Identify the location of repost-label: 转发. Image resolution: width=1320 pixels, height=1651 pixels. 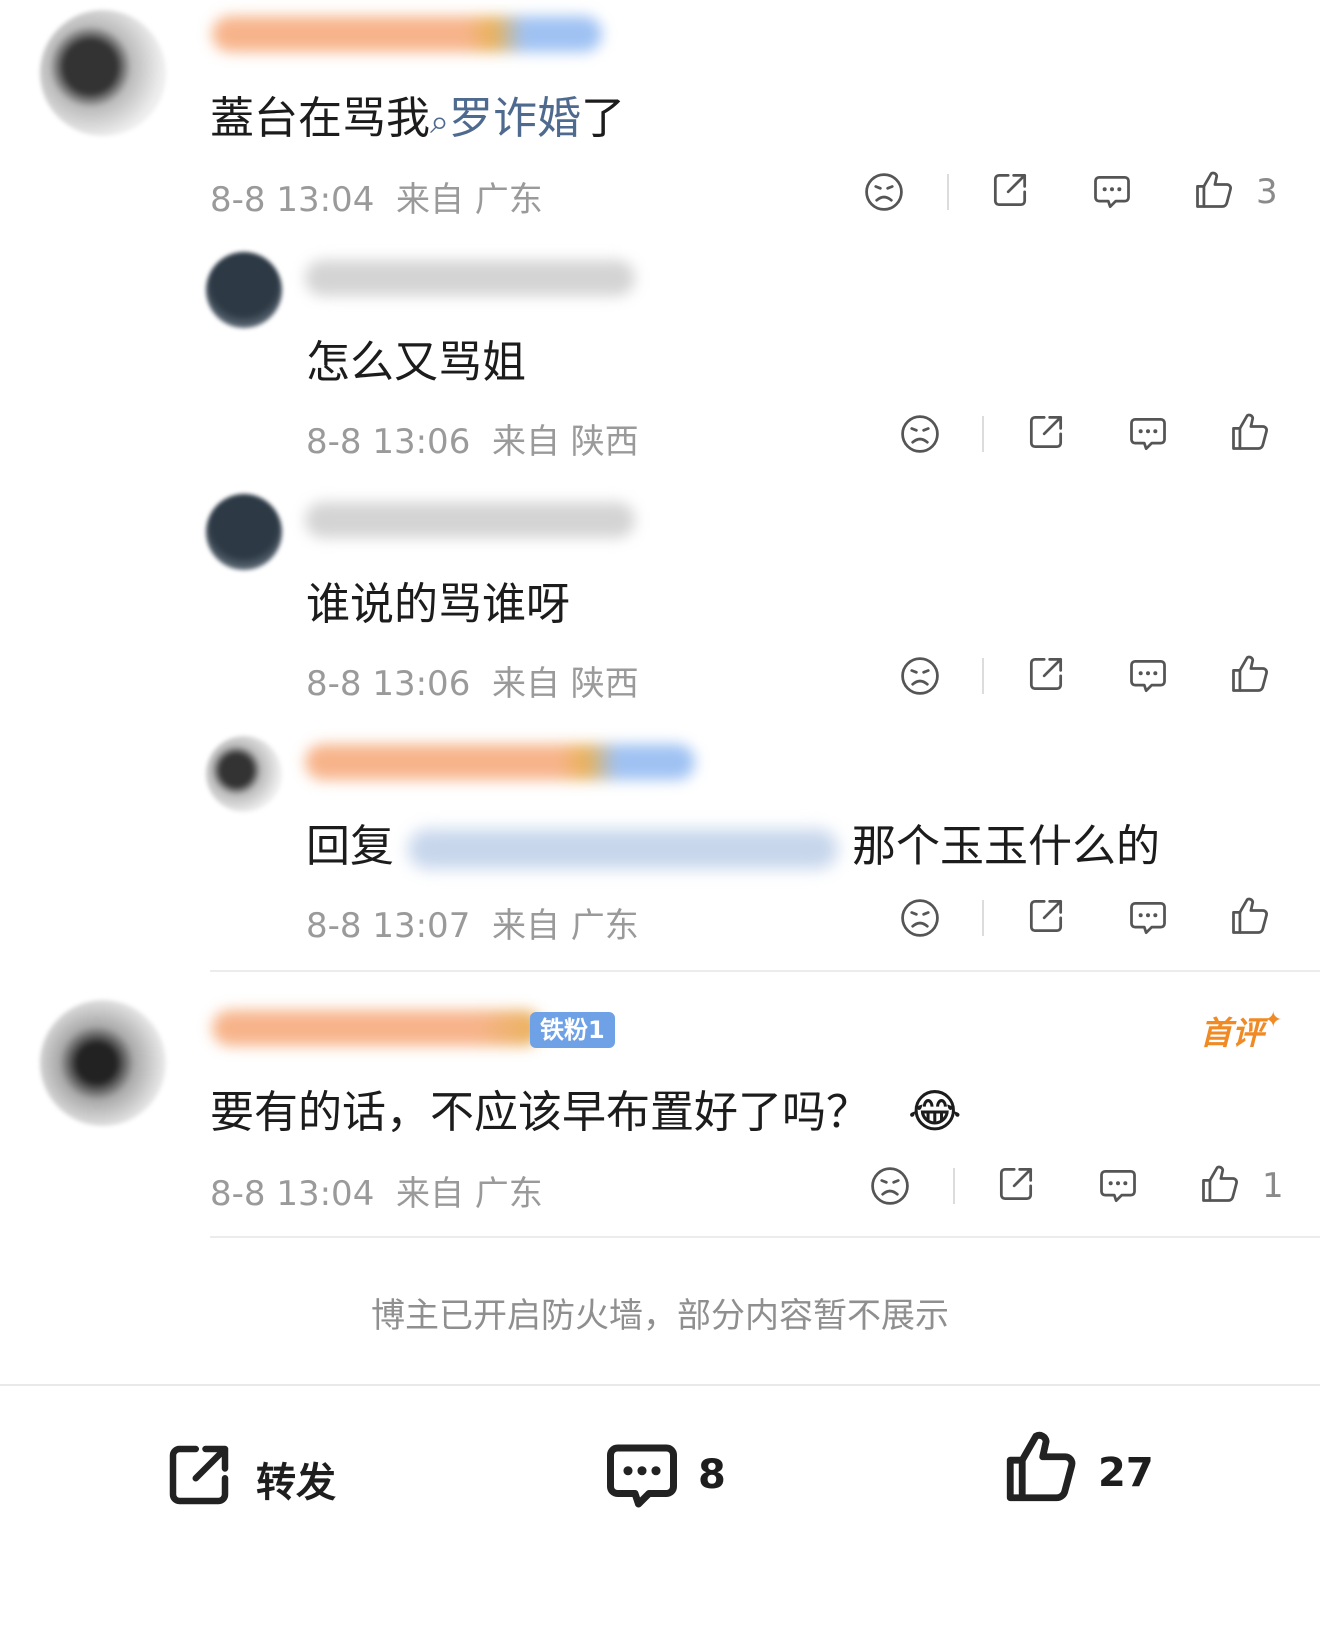
(296, 1483).